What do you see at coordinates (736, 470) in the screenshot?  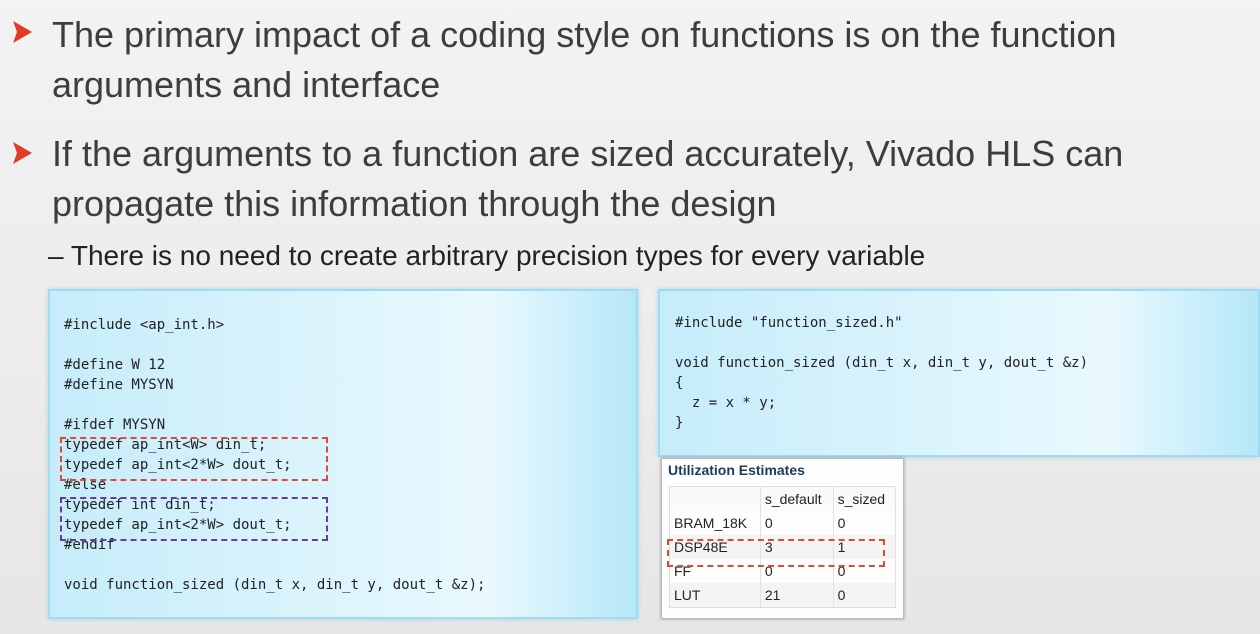 I see `utilization-title: Utilization Estimates` at bounding box center [736, 470].